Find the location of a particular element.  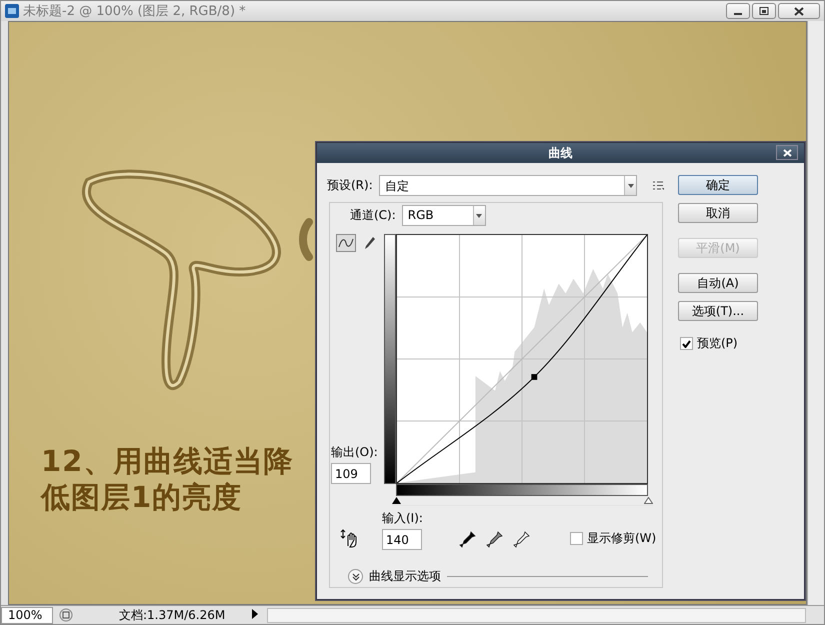

maximize-button is located at coordinates (764, 11).